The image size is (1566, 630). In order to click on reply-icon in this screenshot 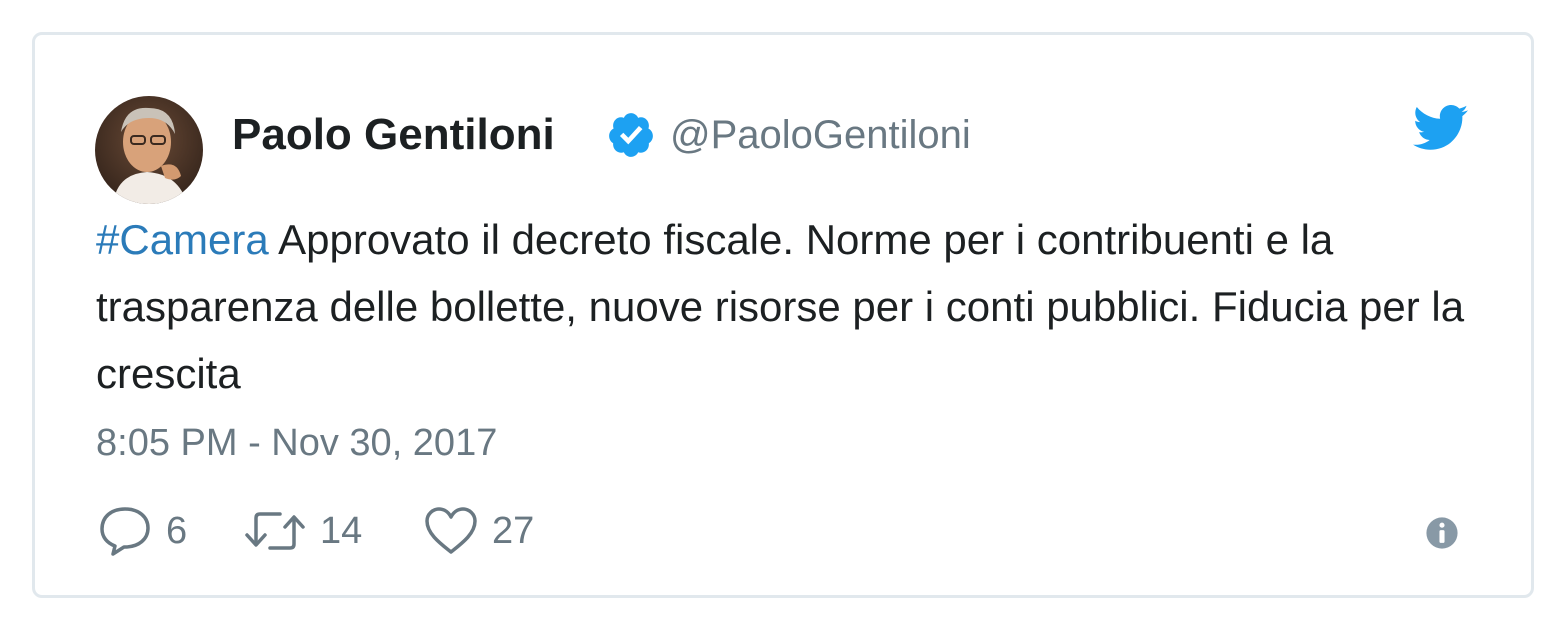, I will do `click(125, 531)`.